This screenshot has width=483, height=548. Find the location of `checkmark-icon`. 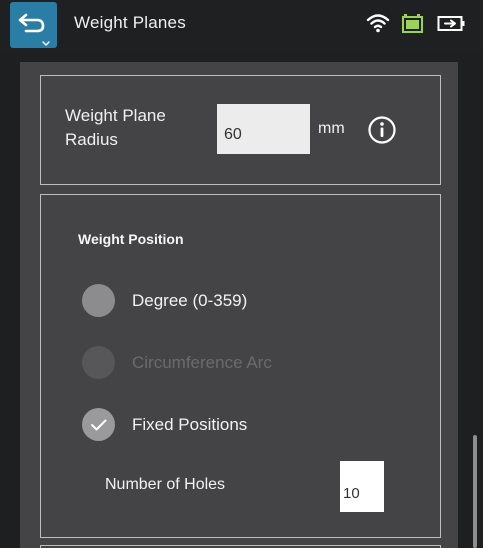

checkmark-icon is located at coordinates (99, 425).